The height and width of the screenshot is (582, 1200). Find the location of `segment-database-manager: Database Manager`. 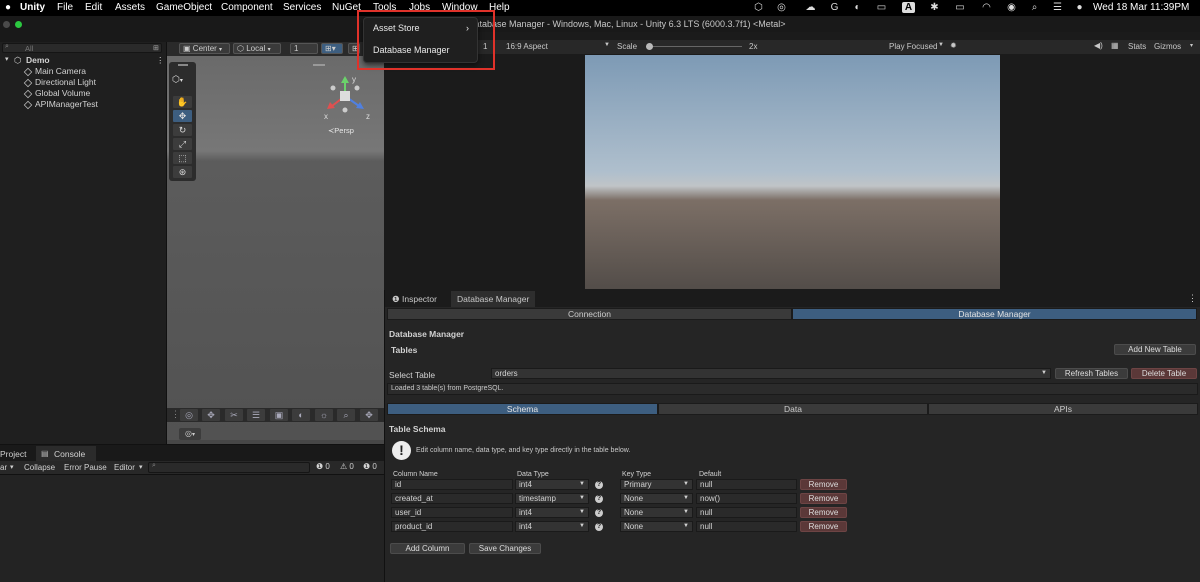

segment-database-manager: Database Manager is located at coordinates (994, 314).